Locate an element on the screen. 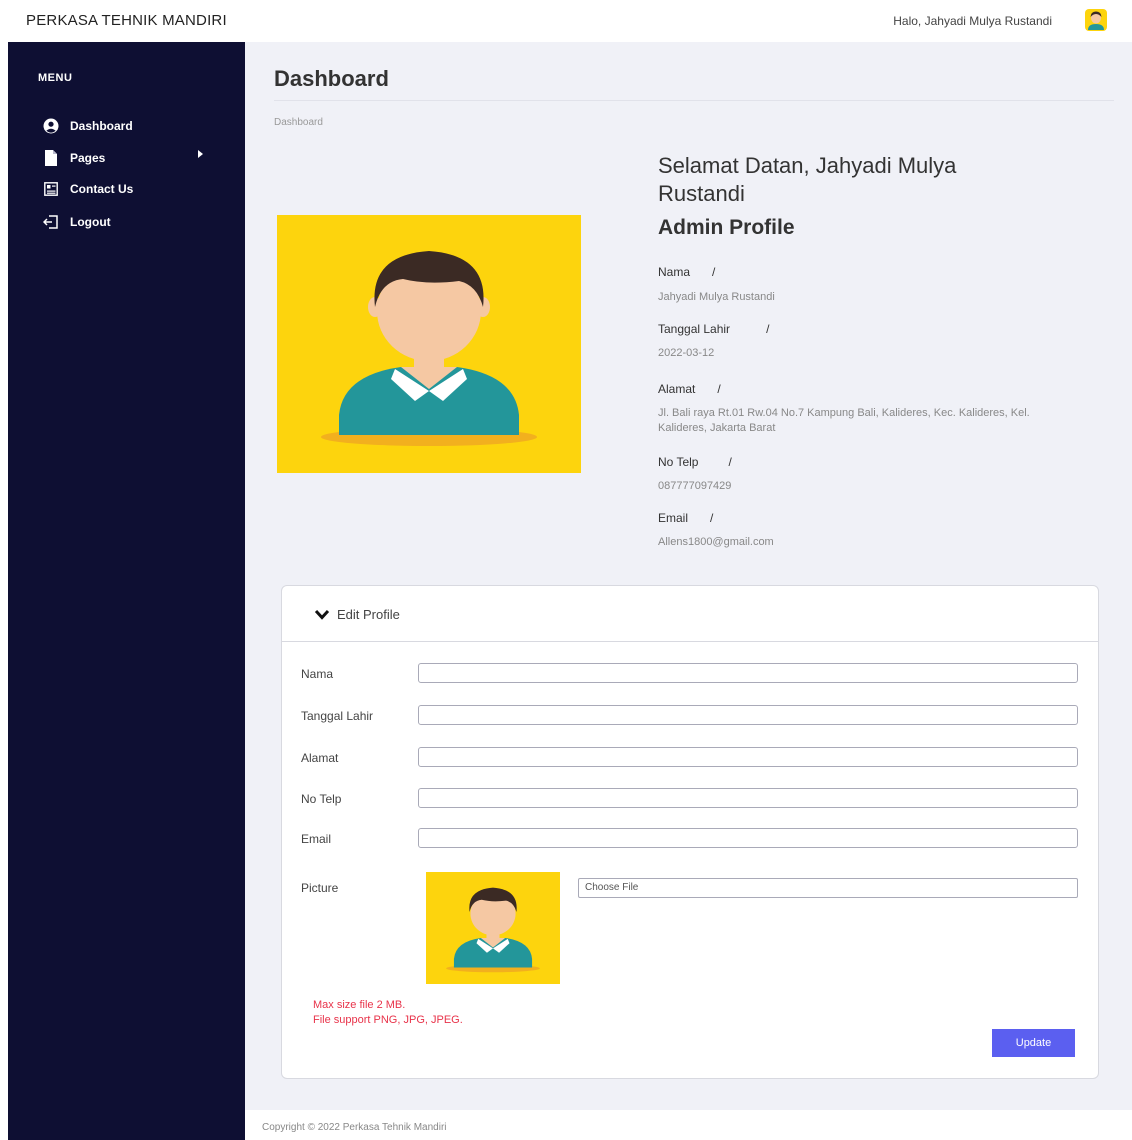 This screenshot has height=1140, width=1132. file-icon is located at coordinates (51, 158).